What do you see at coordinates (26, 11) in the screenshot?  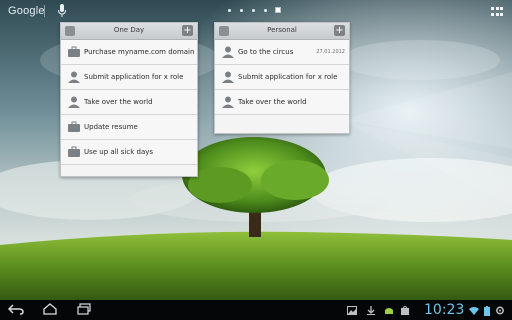 I see `google-search-label: Google` at bounding box center [26, 11].